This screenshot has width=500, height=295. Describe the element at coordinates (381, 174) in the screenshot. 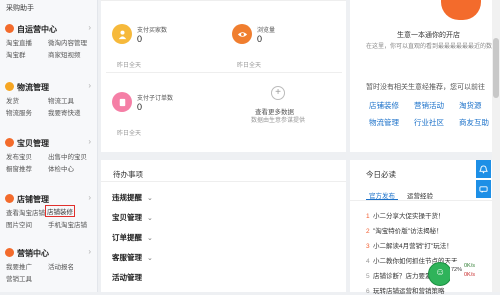

I see `must-read-title: 今日必读` at that location.